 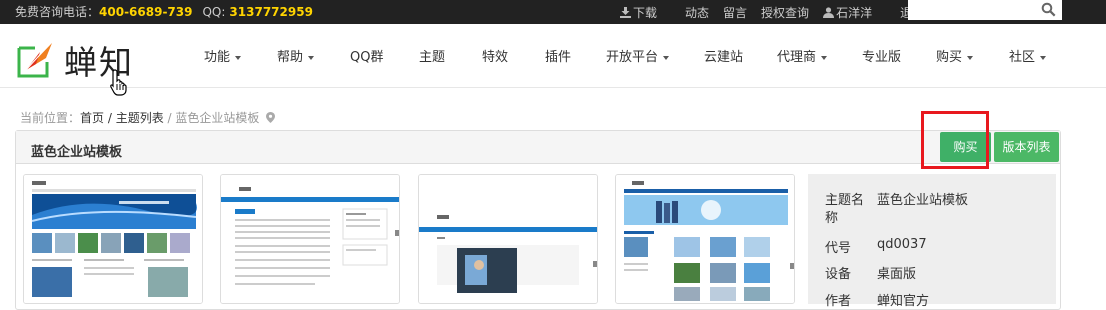 I want to click on top-links: 下载 动态 留言 授权查询 石洋洋 退出, so click(x=779, y=12).